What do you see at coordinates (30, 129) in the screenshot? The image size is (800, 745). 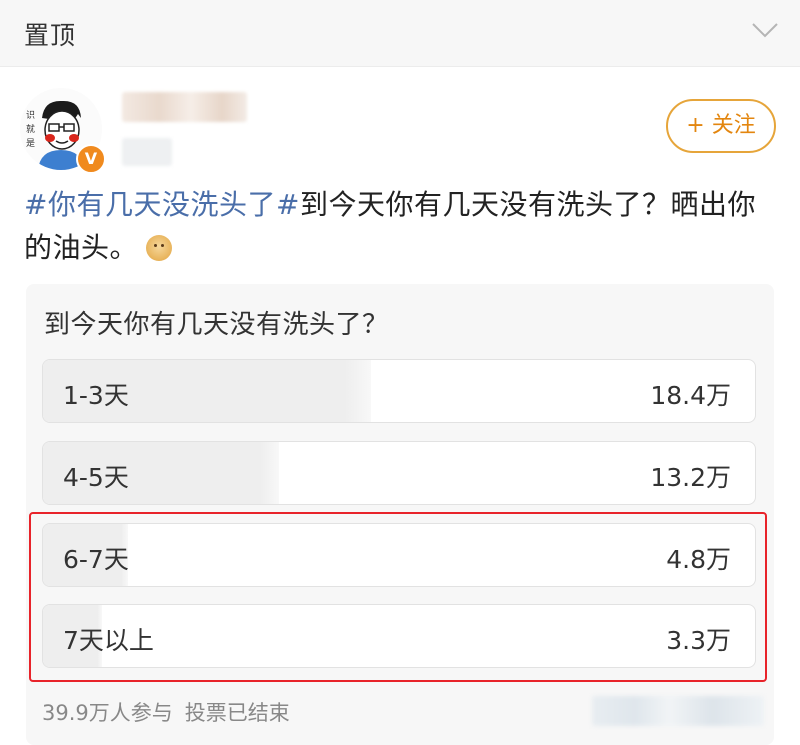 I see `svg-text: 就` at bounding box center [30, 129].